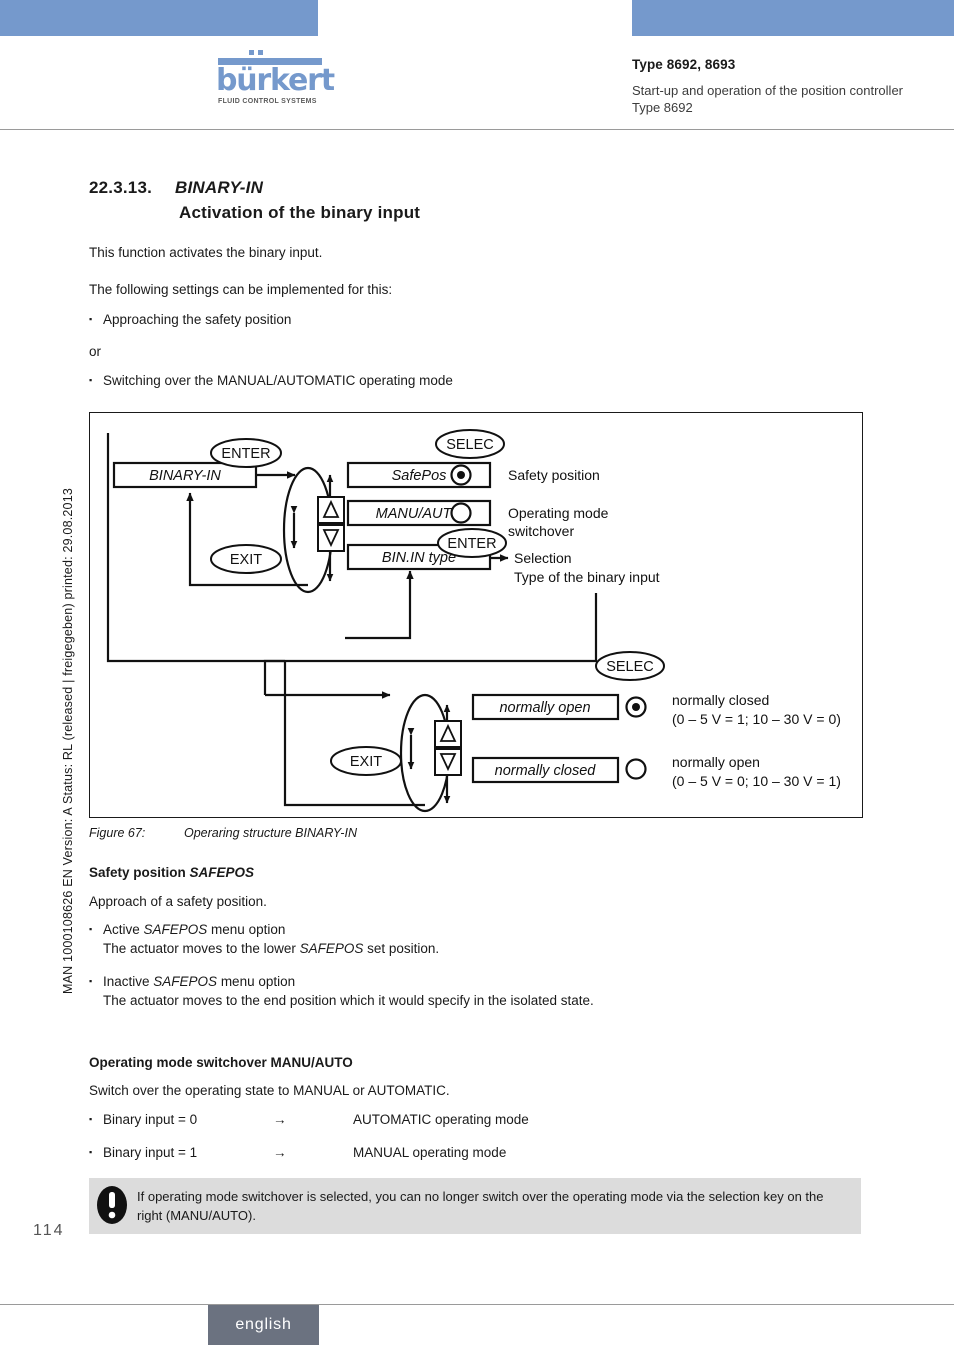  What do you see at coordinates (793, 18) in the screenshot?
I see `header-accent-bar-right` at bounding box center [793, 18].